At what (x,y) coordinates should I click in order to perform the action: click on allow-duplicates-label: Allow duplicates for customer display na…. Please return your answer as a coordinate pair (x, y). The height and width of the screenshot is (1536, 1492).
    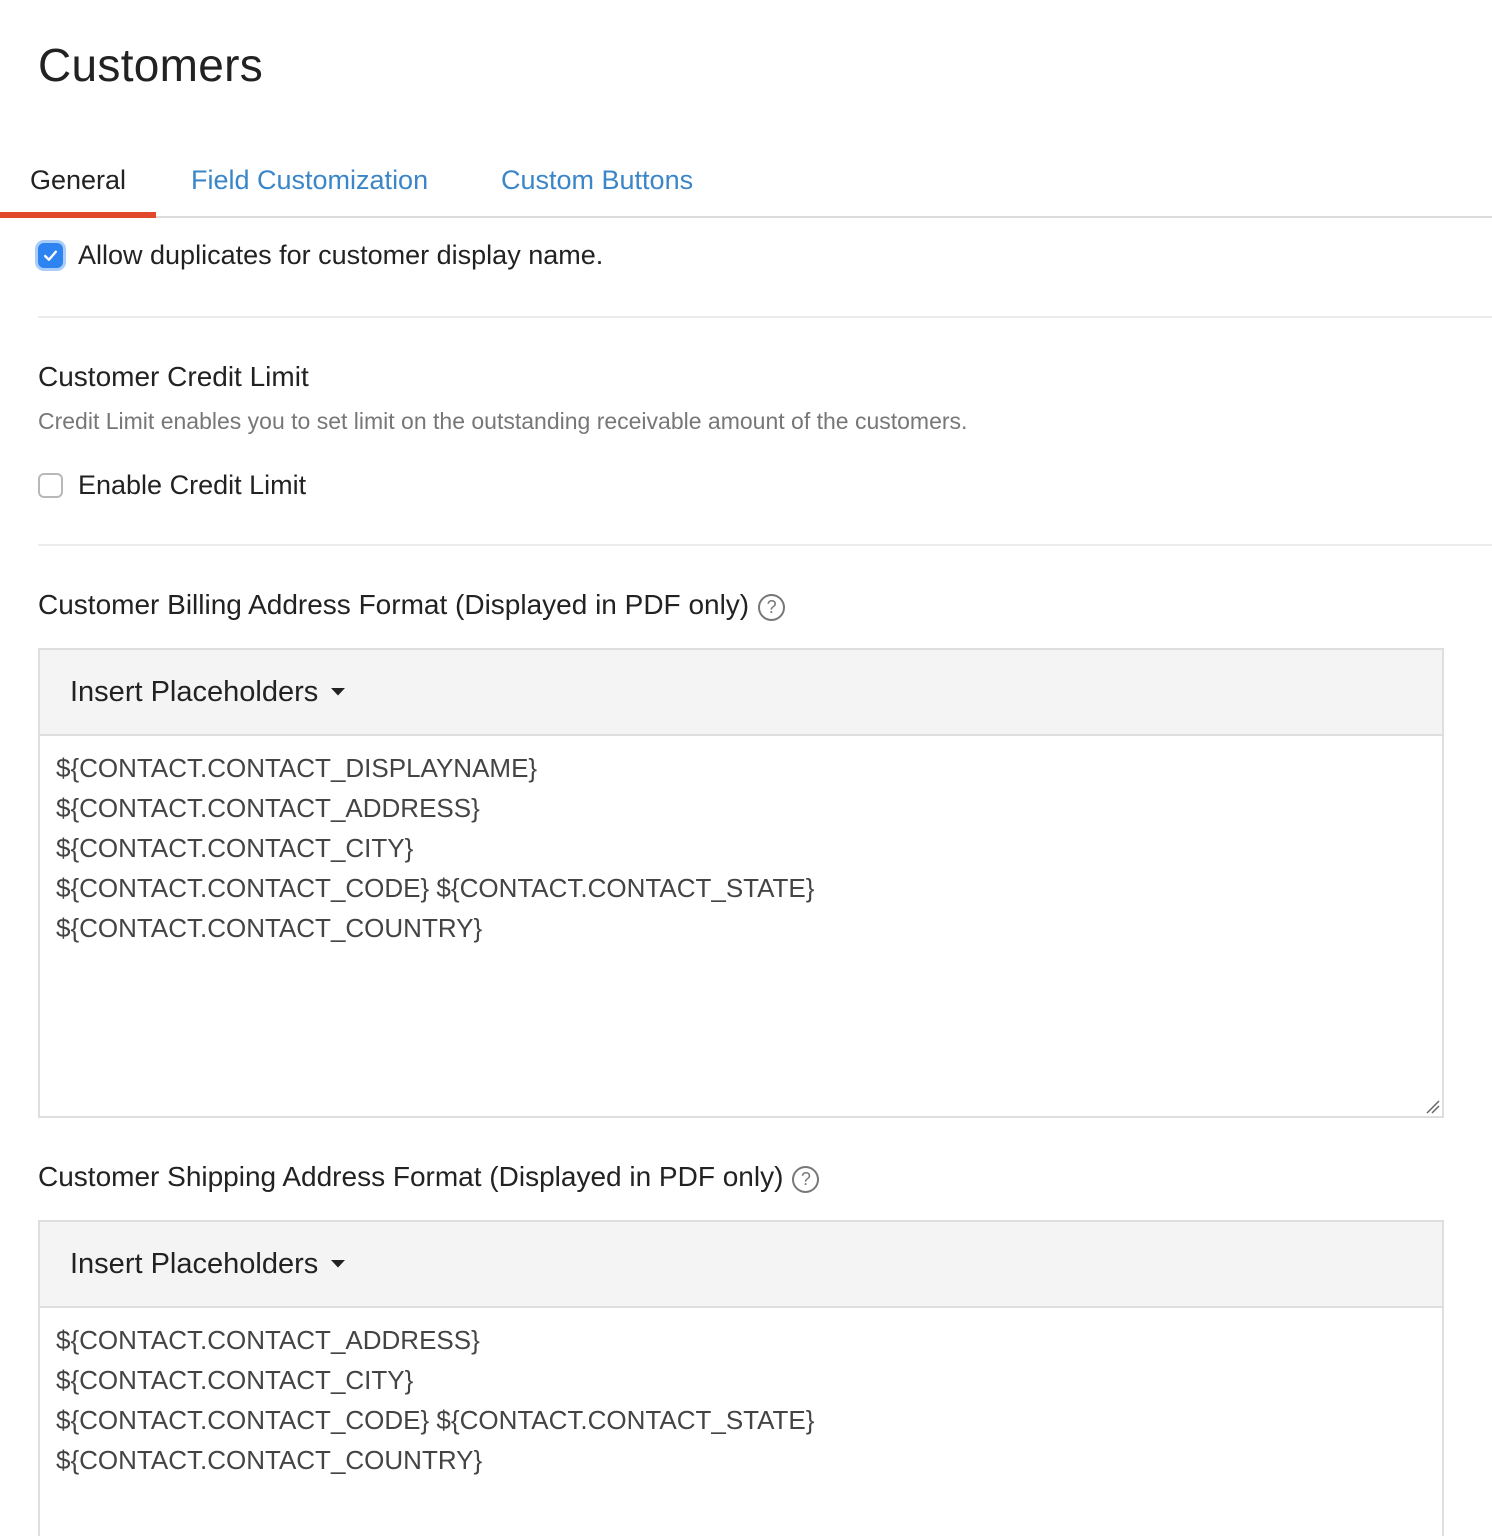
    Looking at the image, I should click on (341, 255).